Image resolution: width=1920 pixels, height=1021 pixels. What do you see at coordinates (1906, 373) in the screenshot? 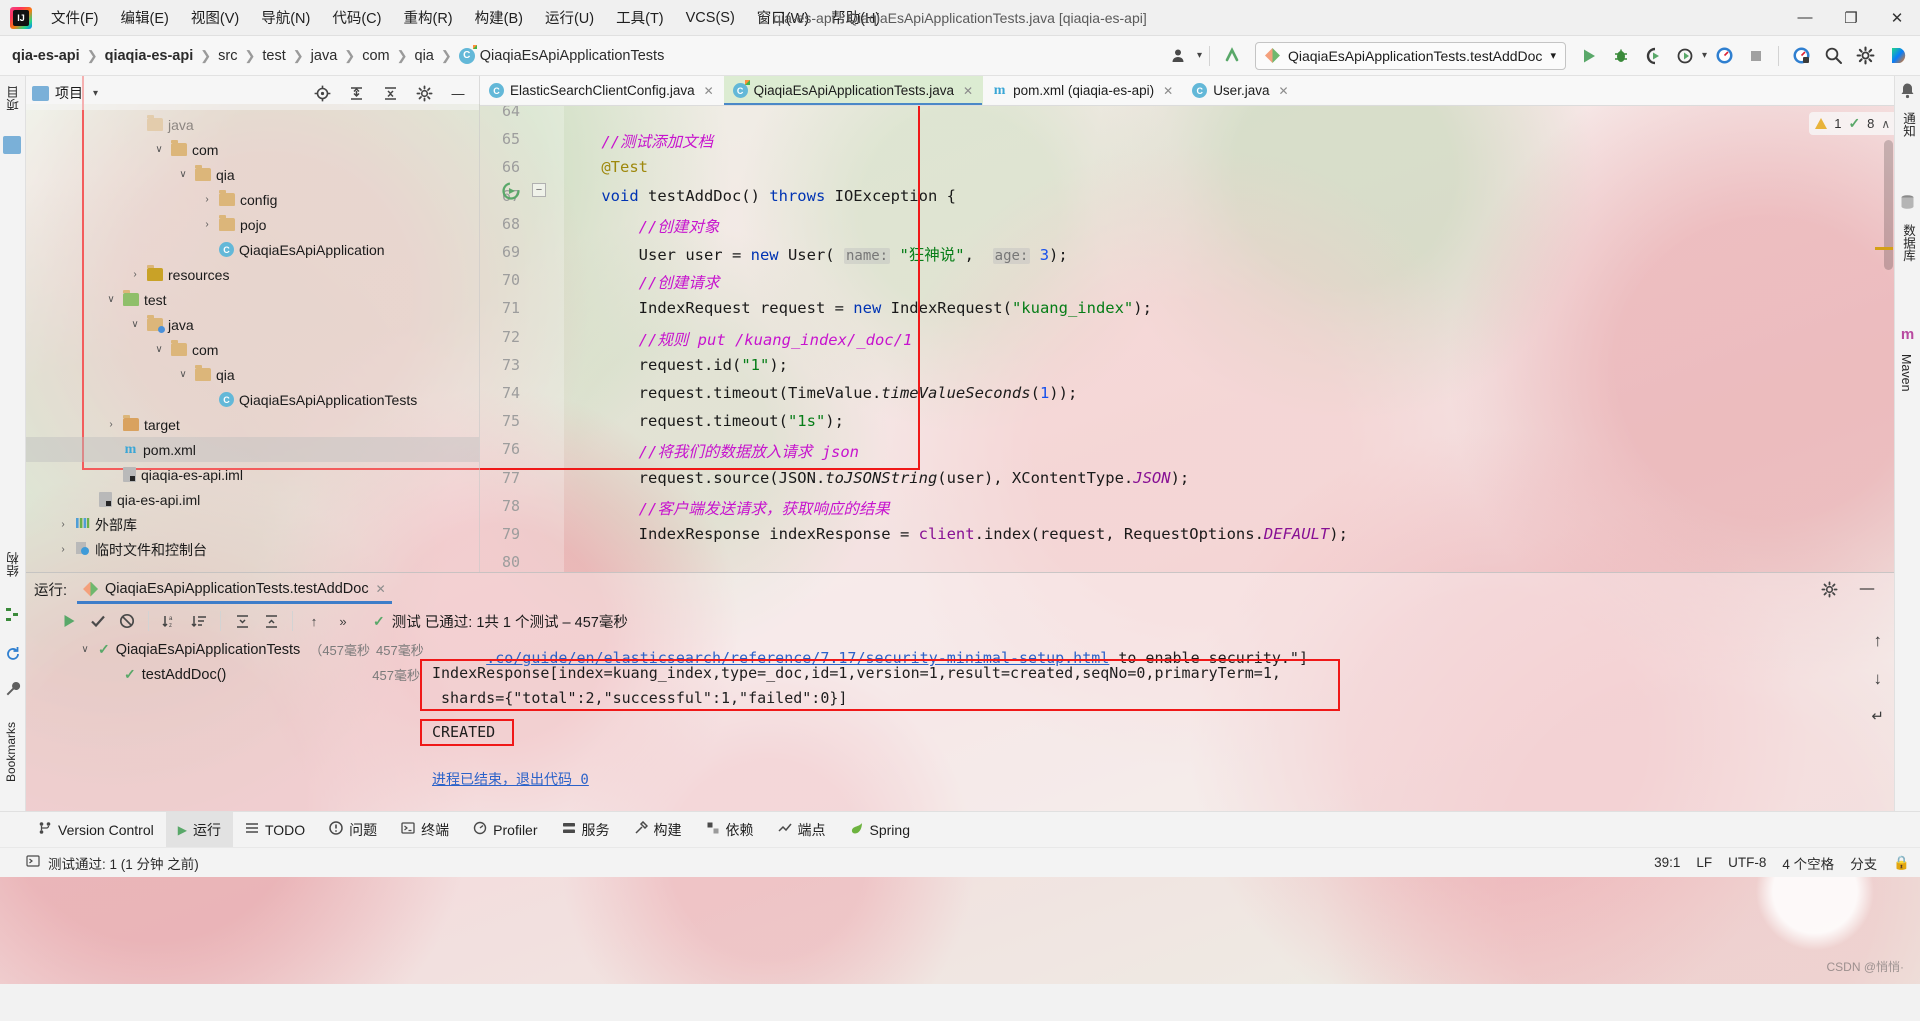
I see `tool-window-maven: Maven` at bounding box center [1906, 373].